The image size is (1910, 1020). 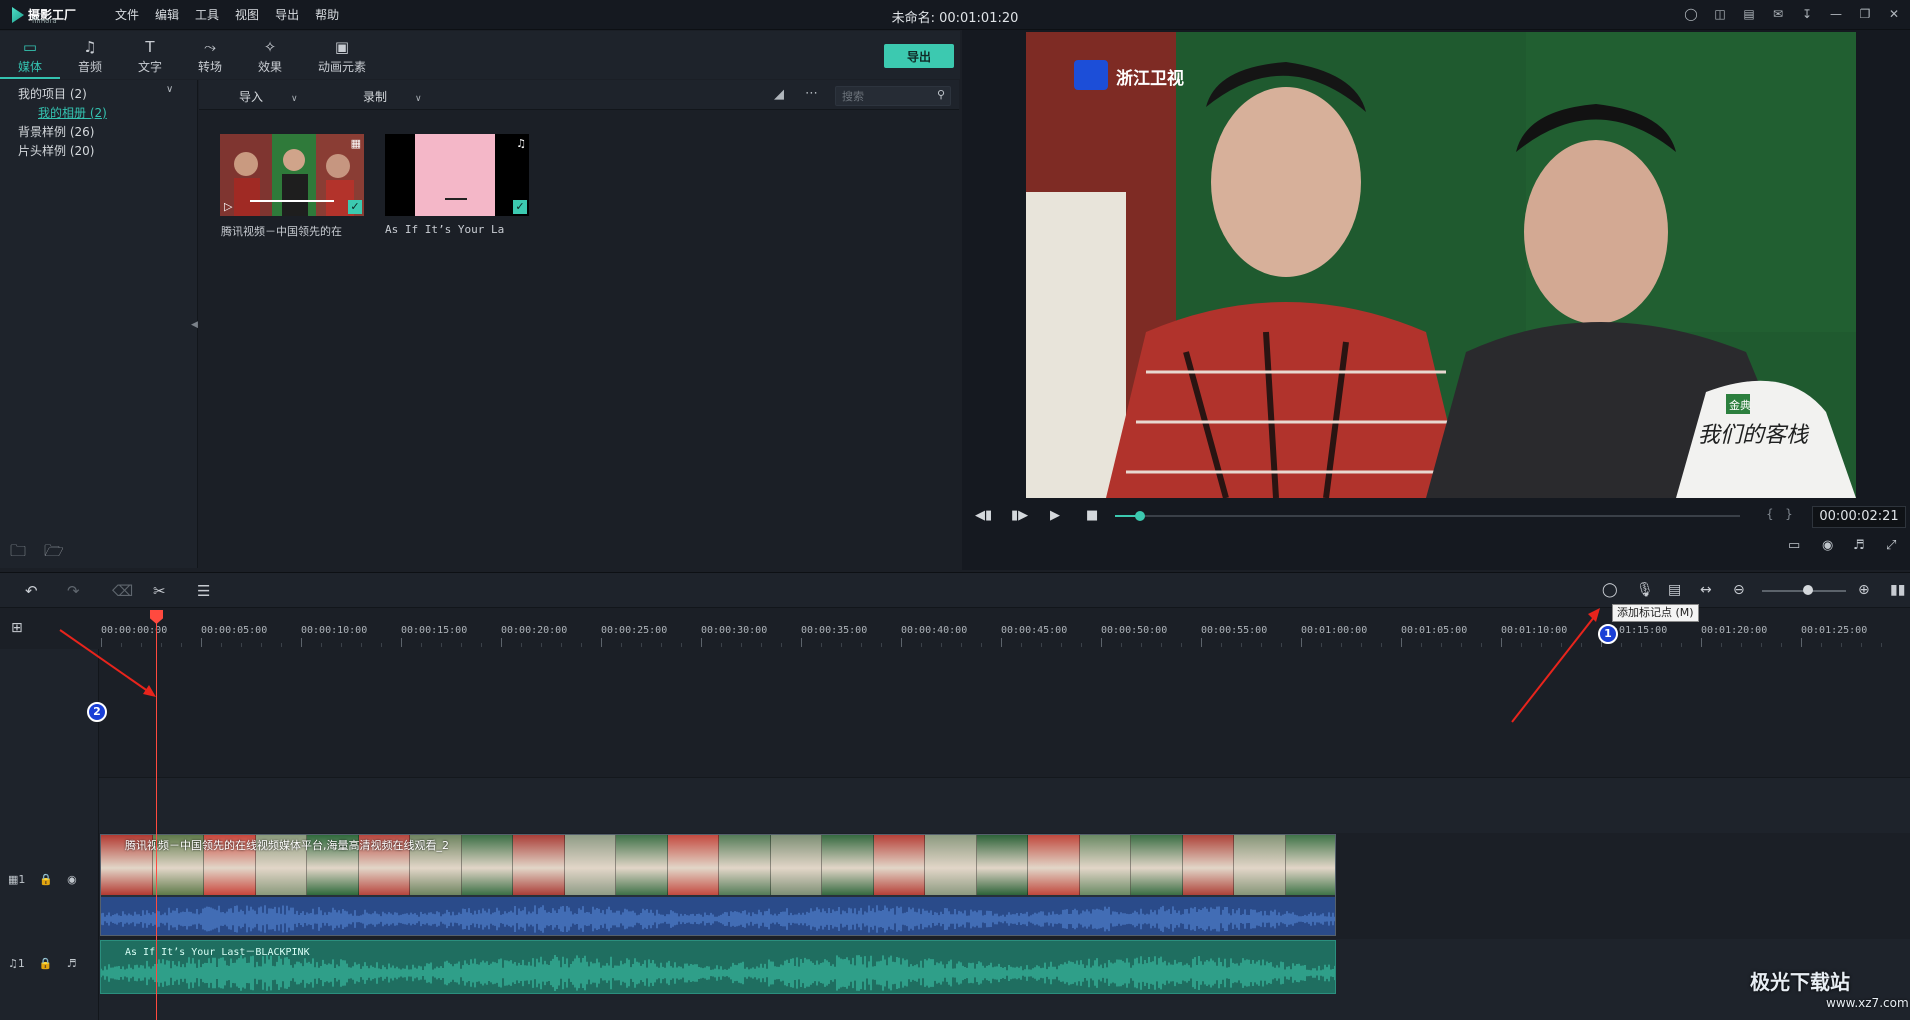 What do you see at coordinates (1800, 982) in the screenshot?
I see `watermark-text: 极光下载站` at bounding box center [1800, 982].